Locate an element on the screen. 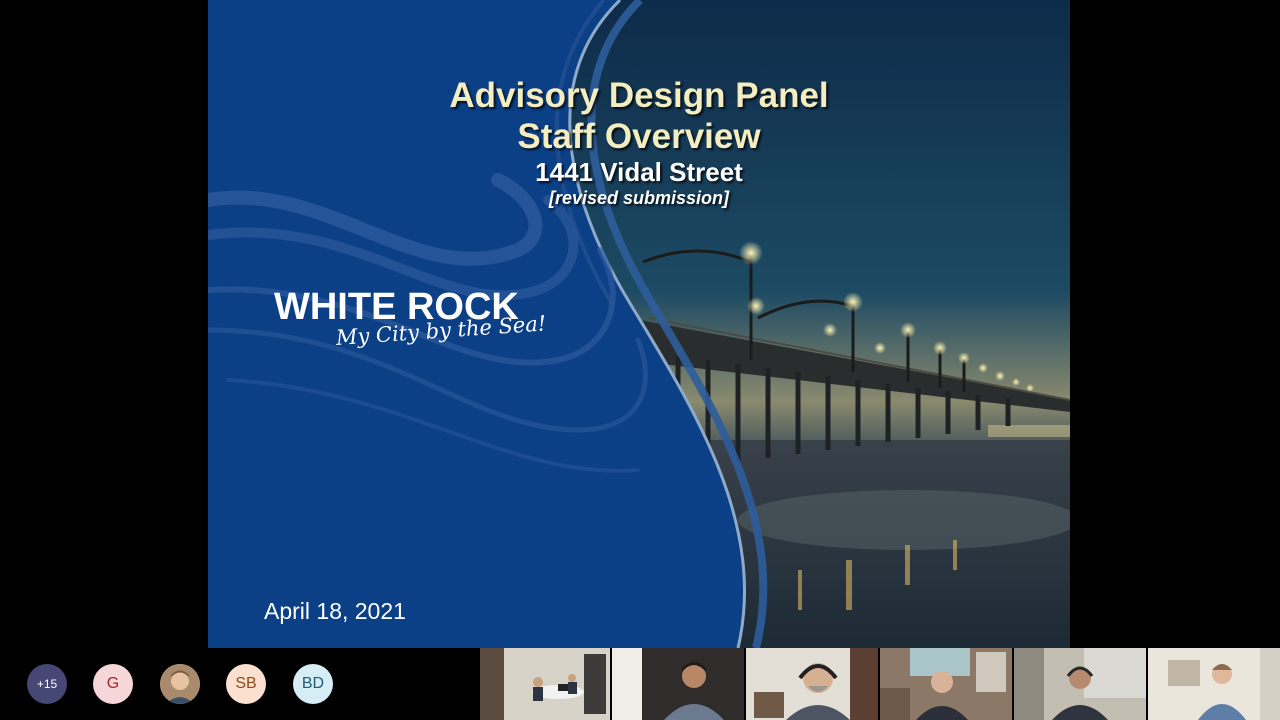  slide-title-line-2: Staff Overview is located at coordinates (639, 136).